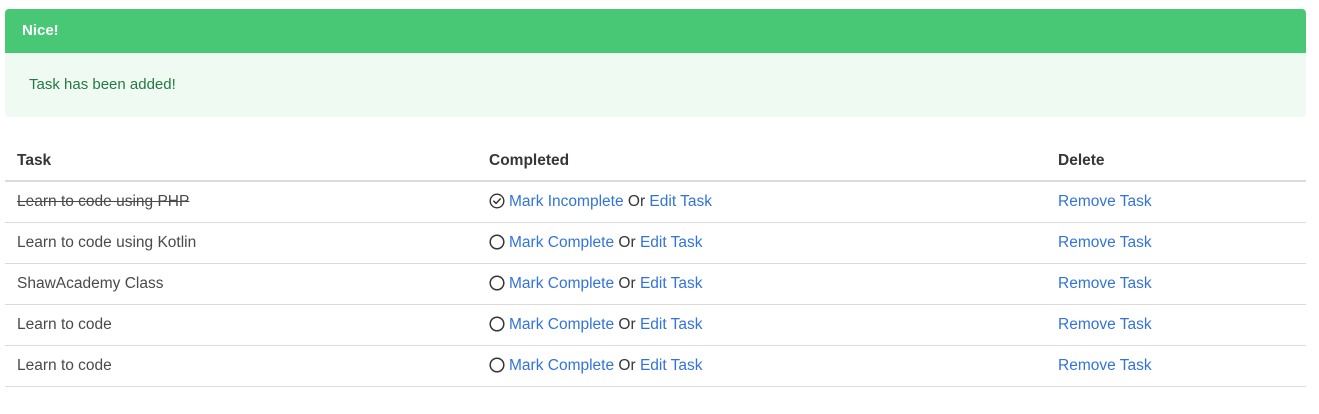 The width and height of the screenshot is (1319, 414). I want to click on task-name: Learn to code using PHP, so click(241, 202).